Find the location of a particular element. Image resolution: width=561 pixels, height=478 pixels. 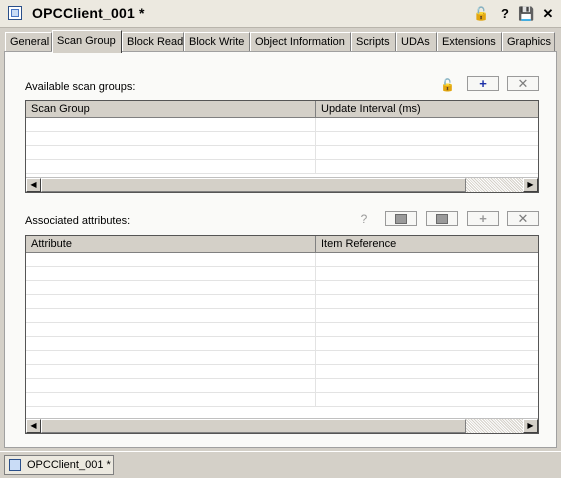

scan-groups-scrollbar: ◀ ▶ is located at coordinates (282, 184).